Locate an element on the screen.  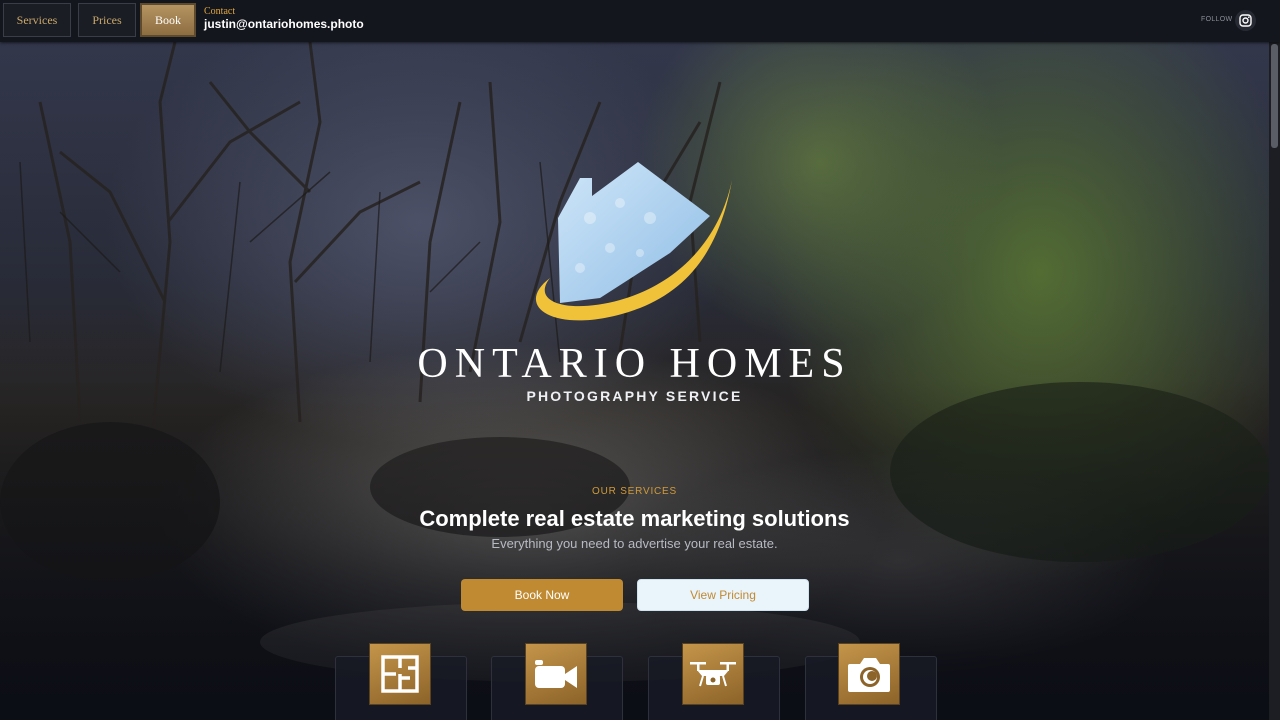
page-scrollbar-thumb is located at coordinates (1274, 96).